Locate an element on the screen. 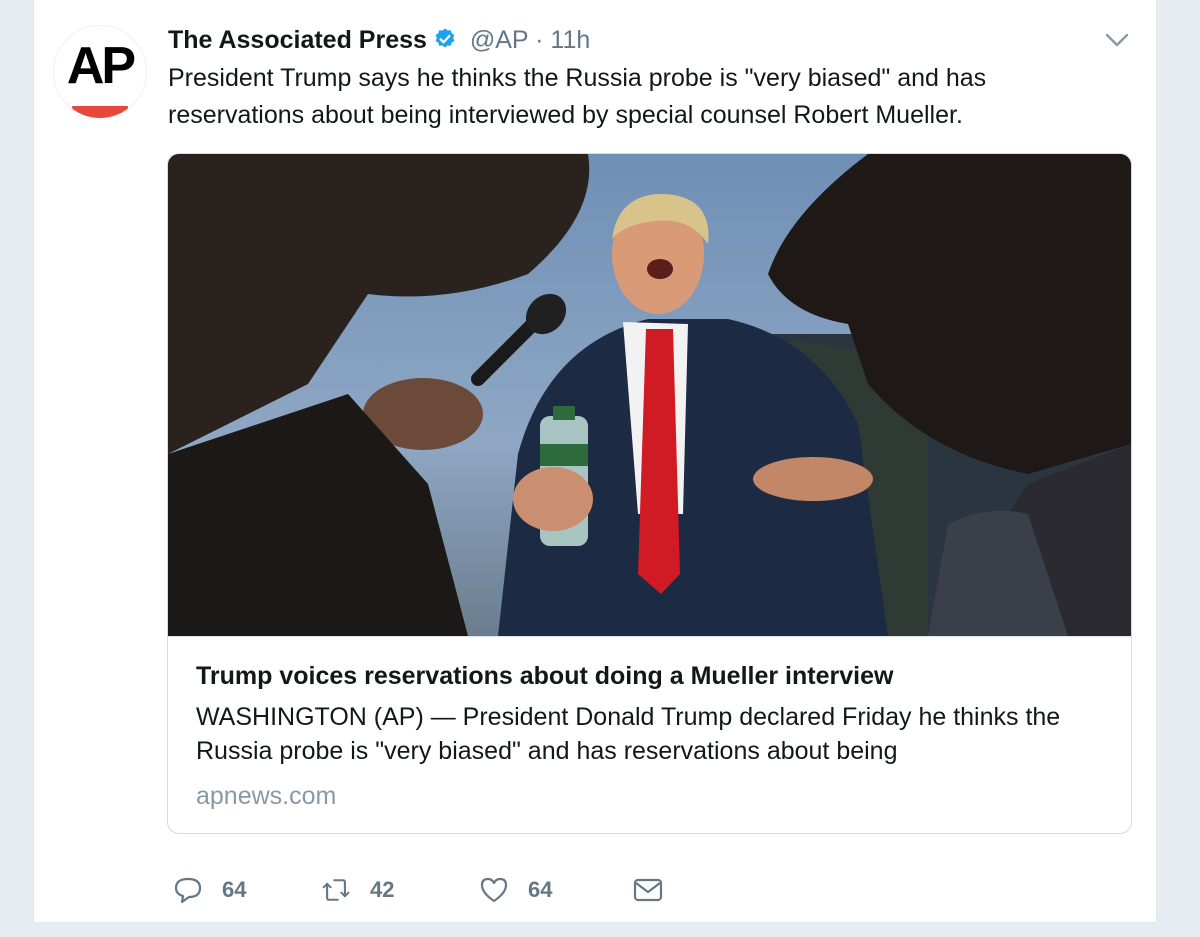  envelope-icon is located at coordinates (648, 890).